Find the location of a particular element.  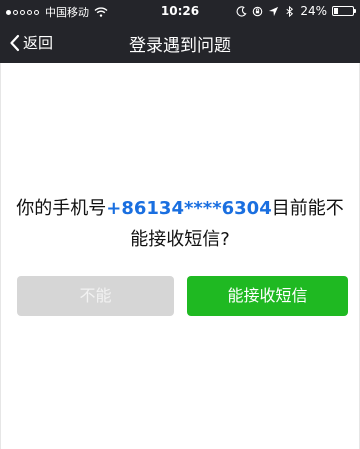

bluetooth-icon is located at coordinates (290, 11).